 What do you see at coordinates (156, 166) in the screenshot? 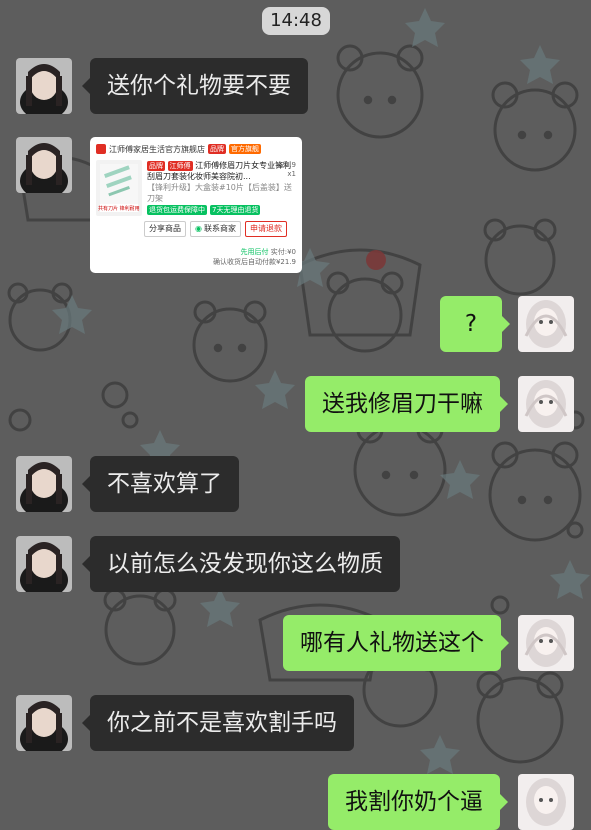
I see `product-brand-tag: 品牌` at bounding box center [156, 166].